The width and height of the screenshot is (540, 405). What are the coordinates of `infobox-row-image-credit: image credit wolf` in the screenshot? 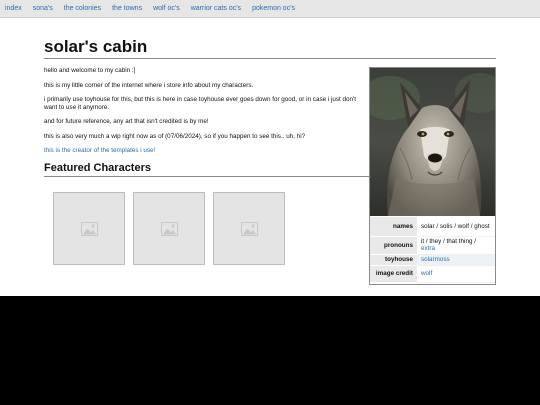 It's located at (432, 274).